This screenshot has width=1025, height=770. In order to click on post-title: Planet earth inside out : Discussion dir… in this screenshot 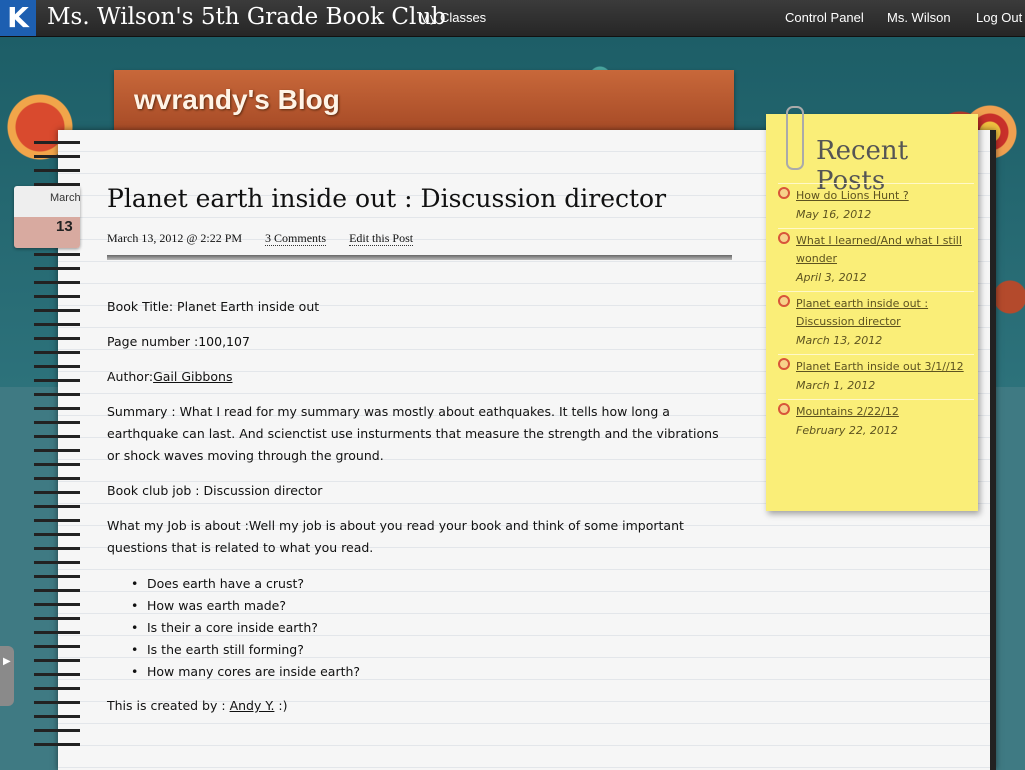, I will do `click(387, 198)`.